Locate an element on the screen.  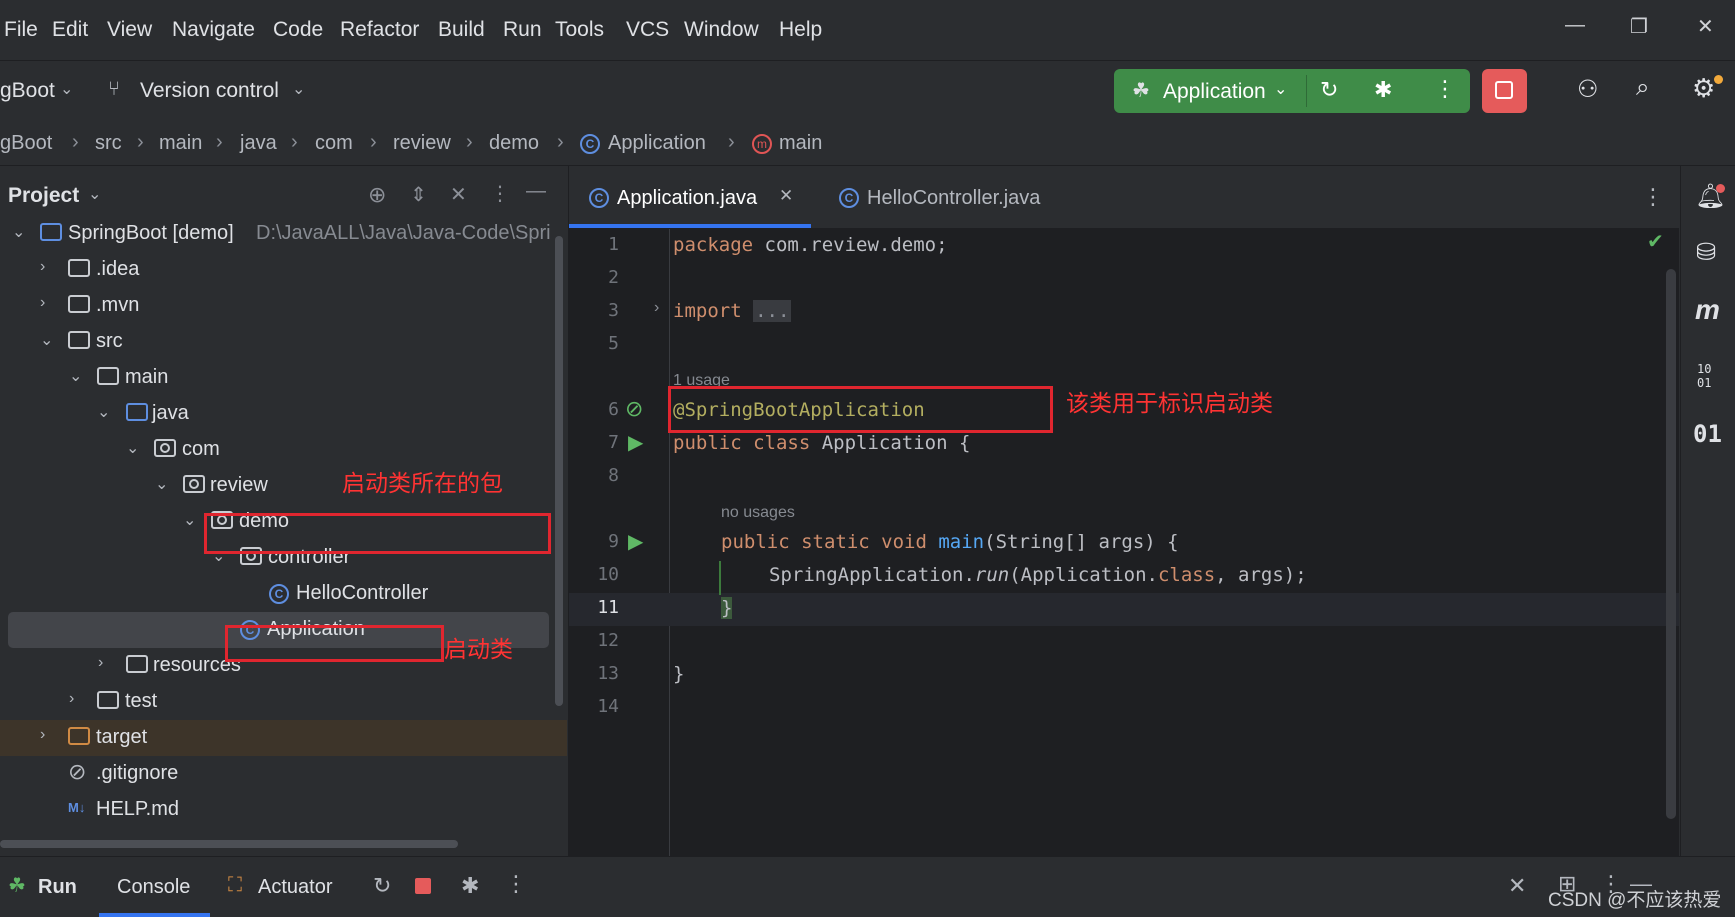
stop-icon is located at coordinates (423, 886).